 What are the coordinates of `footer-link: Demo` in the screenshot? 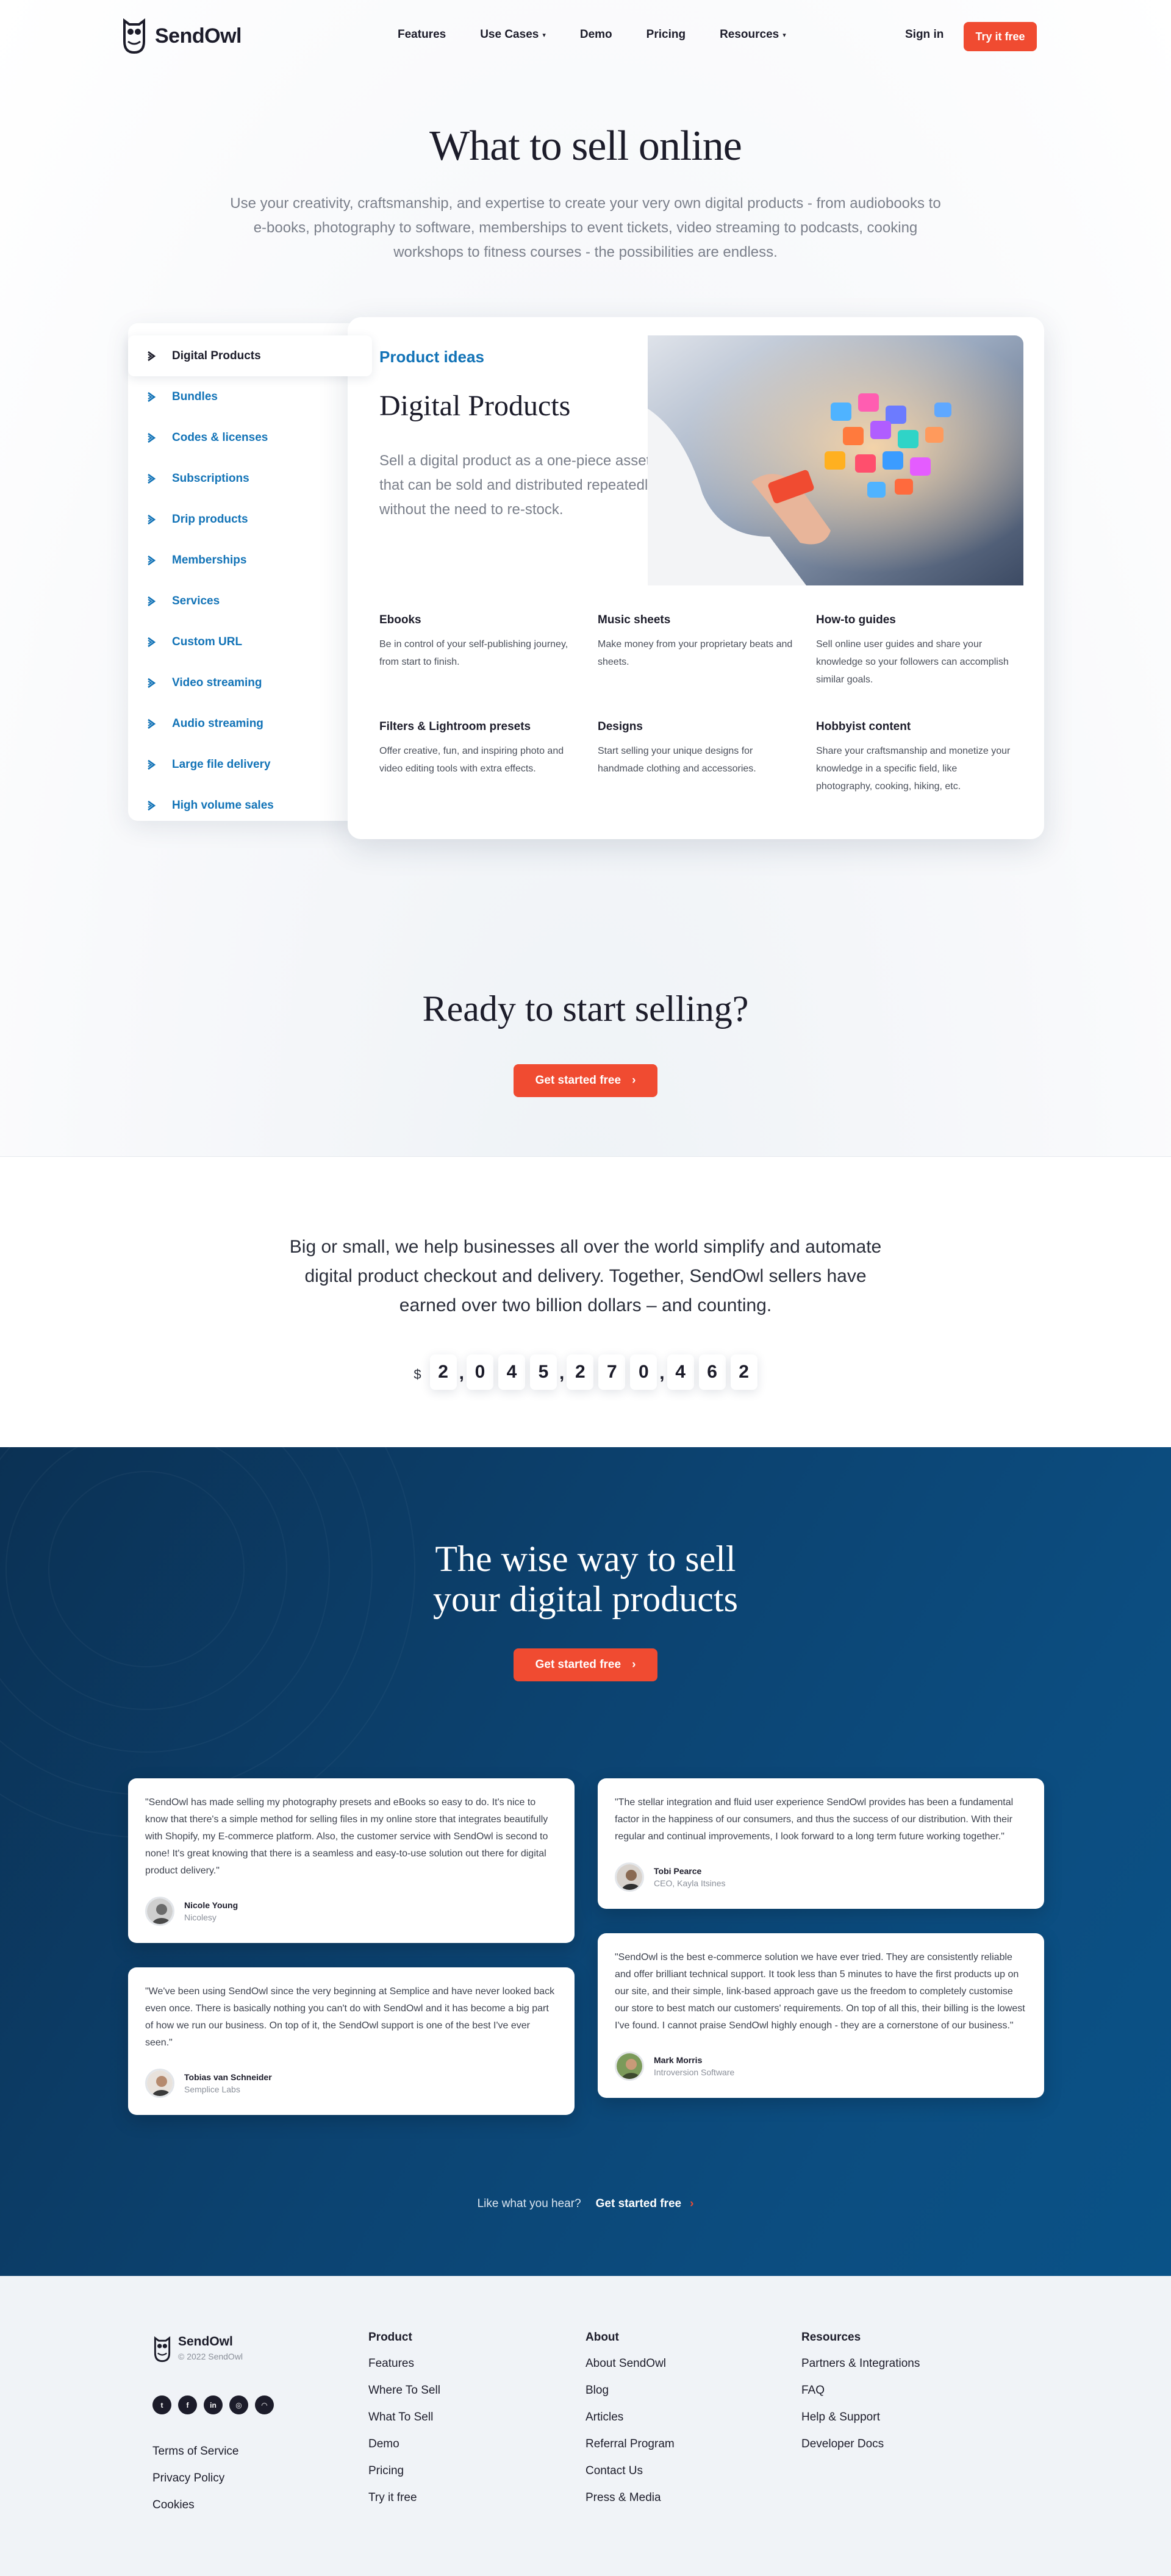 It's located at (404, 2444).